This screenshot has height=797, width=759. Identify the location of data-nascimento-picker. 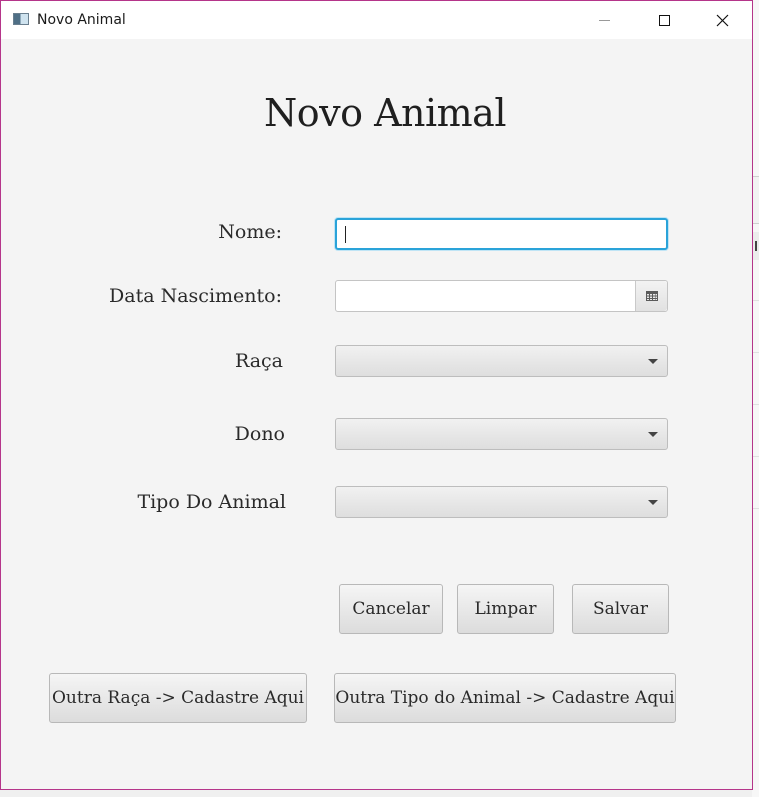
(501, 296).